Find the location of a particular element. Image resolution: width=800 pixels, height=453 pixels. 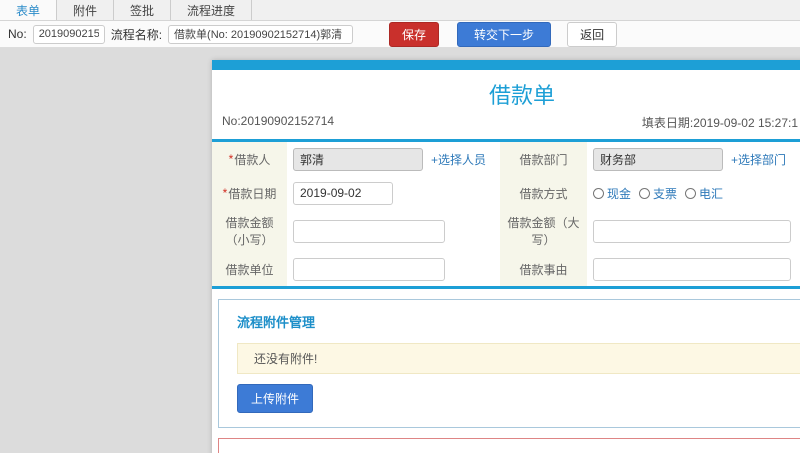

approval-opinion-section: 流程签批意见 B I abc is located at coordinates (509, 445).